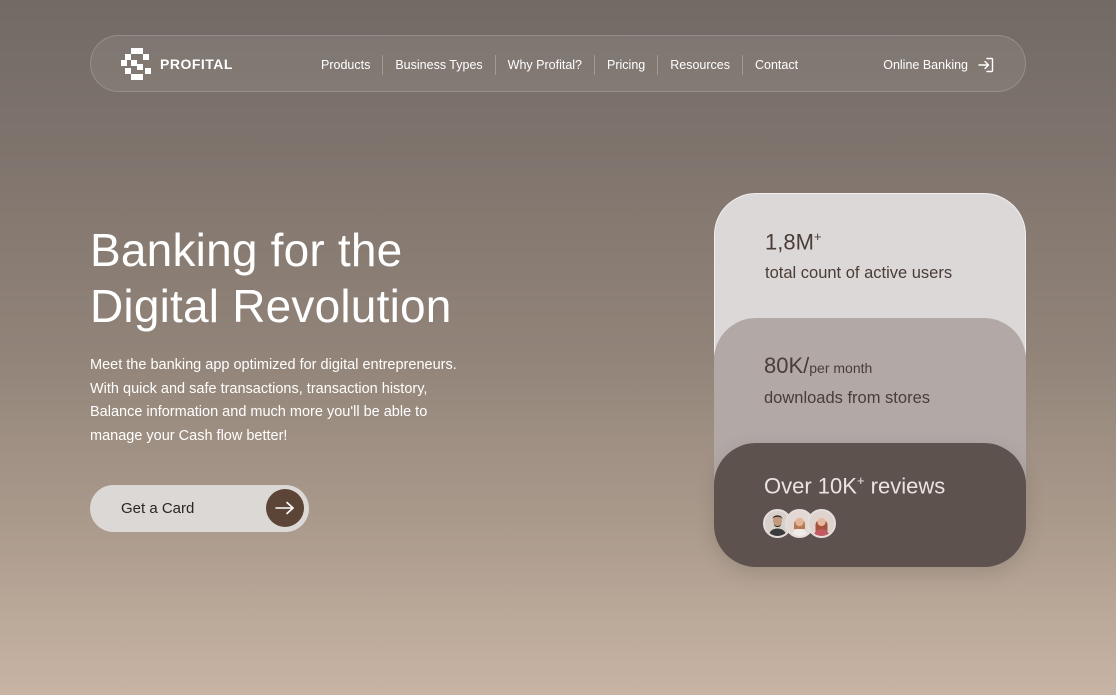 The width and height of the screenshot is (1116, 695). Describe the element at coordinates (136, 64) in the screenshot. I see `pixel-s-logo-icon` at that location.